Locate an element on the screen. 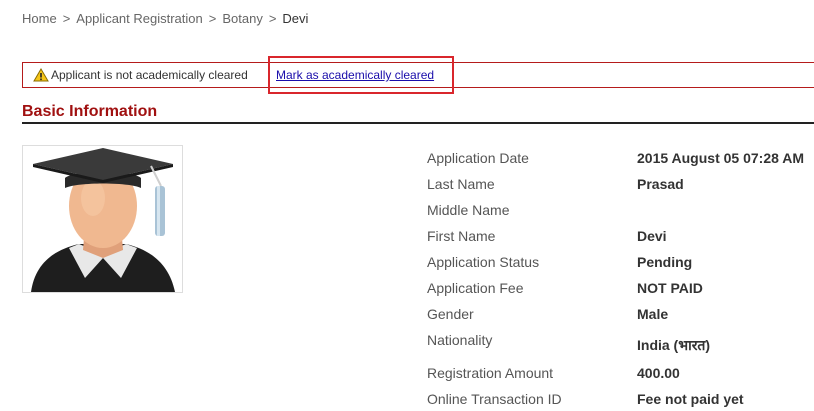  info-value: Male is located at coordinates (653, 314).